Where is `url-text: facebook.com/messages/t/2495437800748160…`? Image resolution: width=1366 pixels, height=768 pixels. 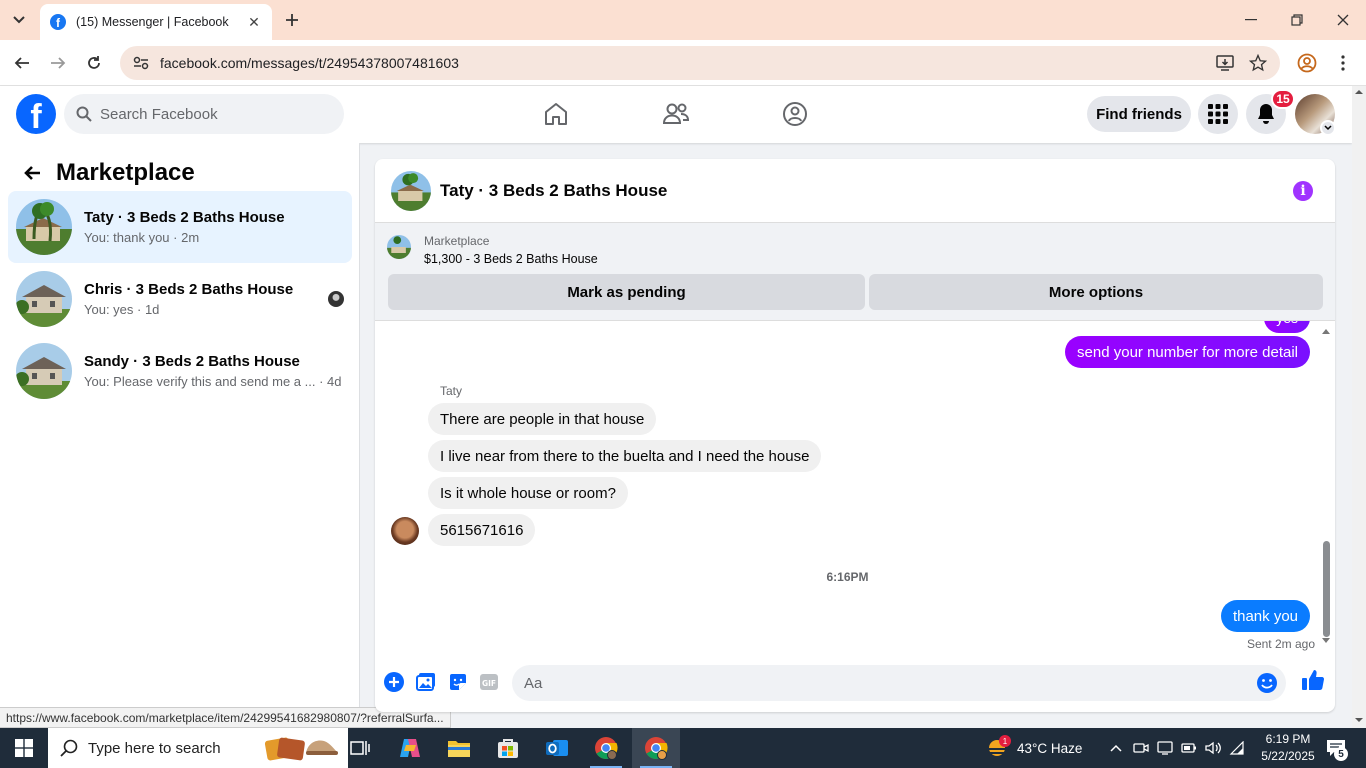
url-text: facebook.com/messages/t/2495437800748160… is located at coordinates (309, 63).